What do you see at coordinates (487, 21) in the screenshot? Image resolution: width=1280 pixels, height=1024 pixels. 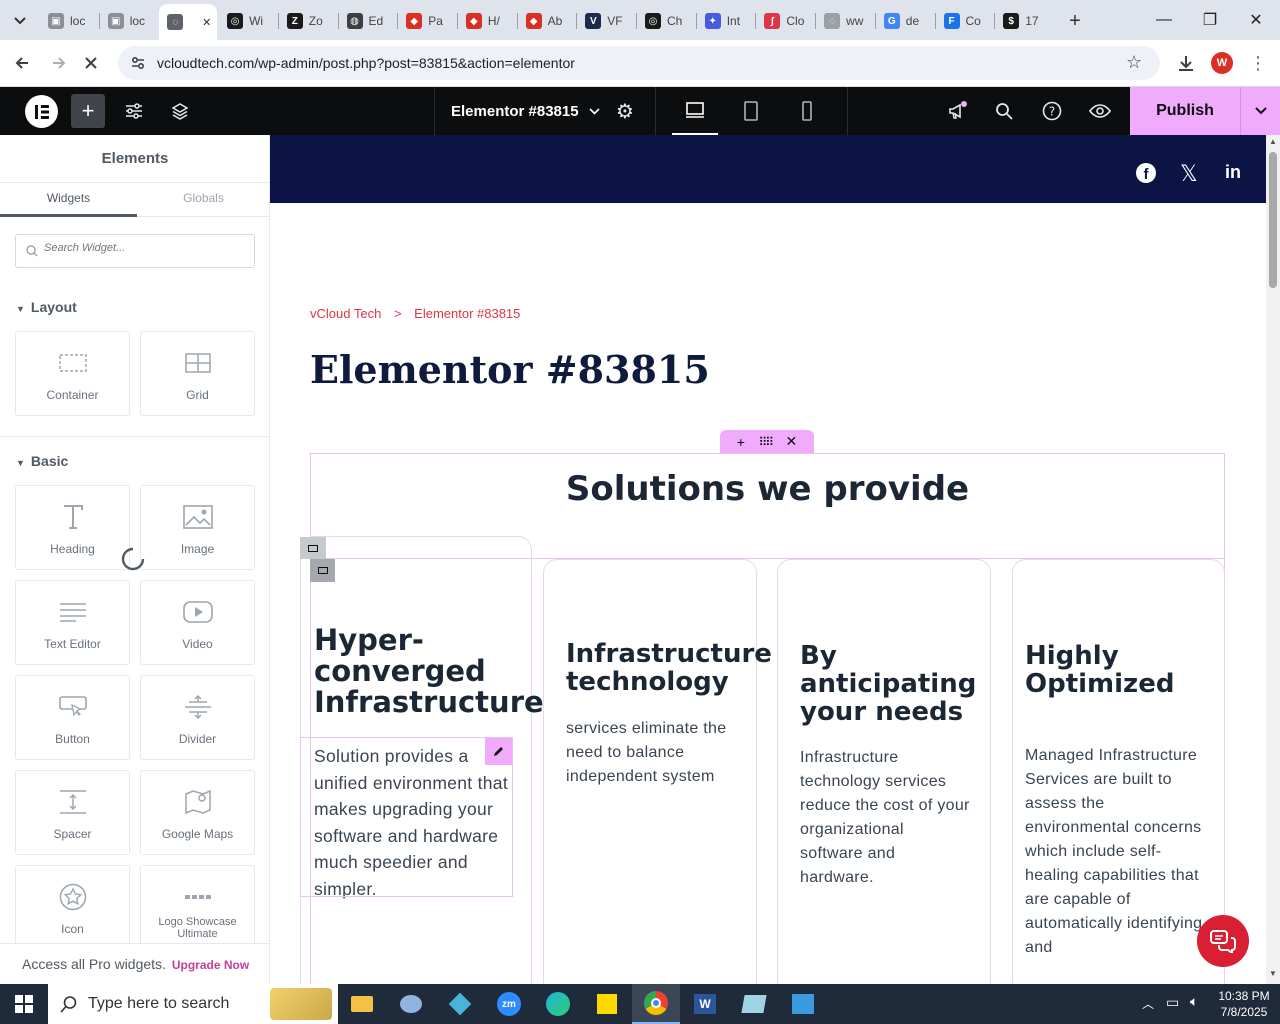 I see `browser-tab: ◆ H/` at bounding box center [487, 21].